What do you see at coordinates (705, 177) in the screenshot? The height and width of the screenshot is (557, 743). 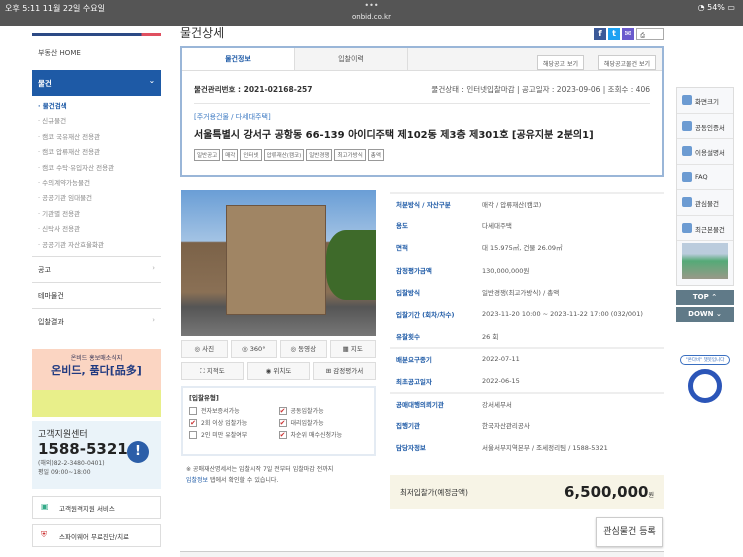 I see `quick-menu-item: FAQ` at bounding box center [705, 177].